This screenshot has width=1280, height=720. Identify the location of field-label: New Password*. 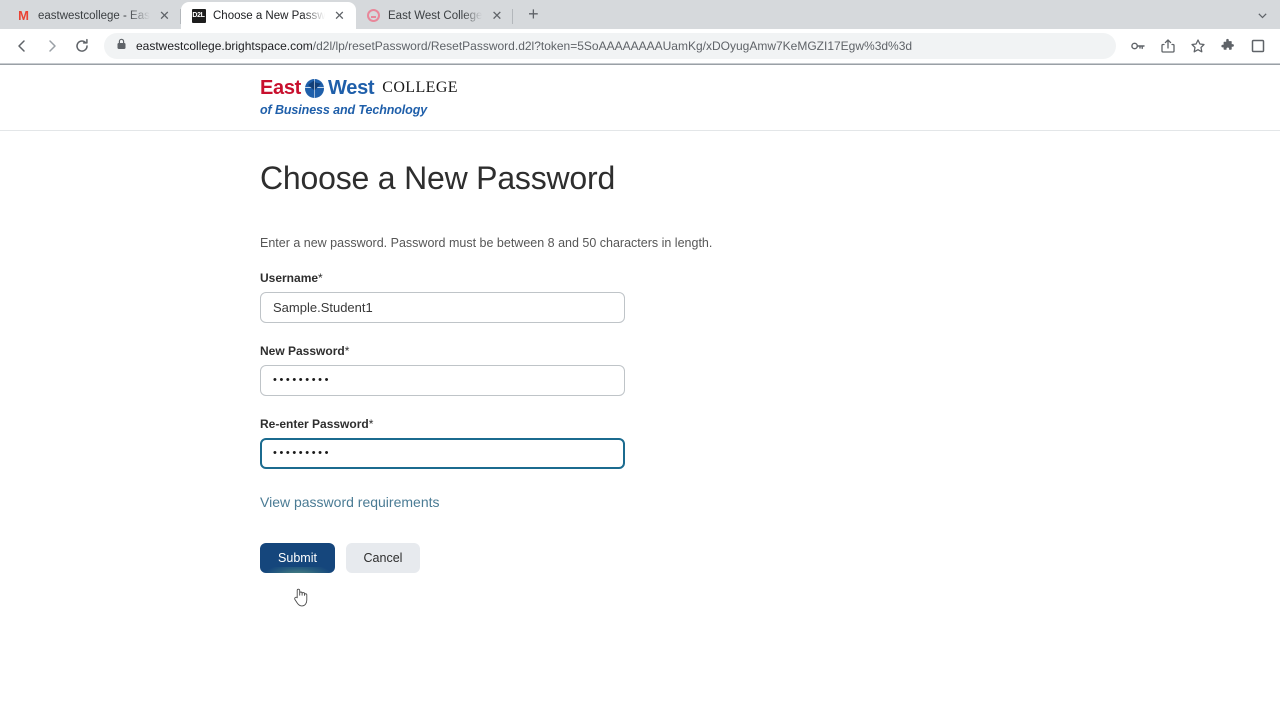
(770, 351).